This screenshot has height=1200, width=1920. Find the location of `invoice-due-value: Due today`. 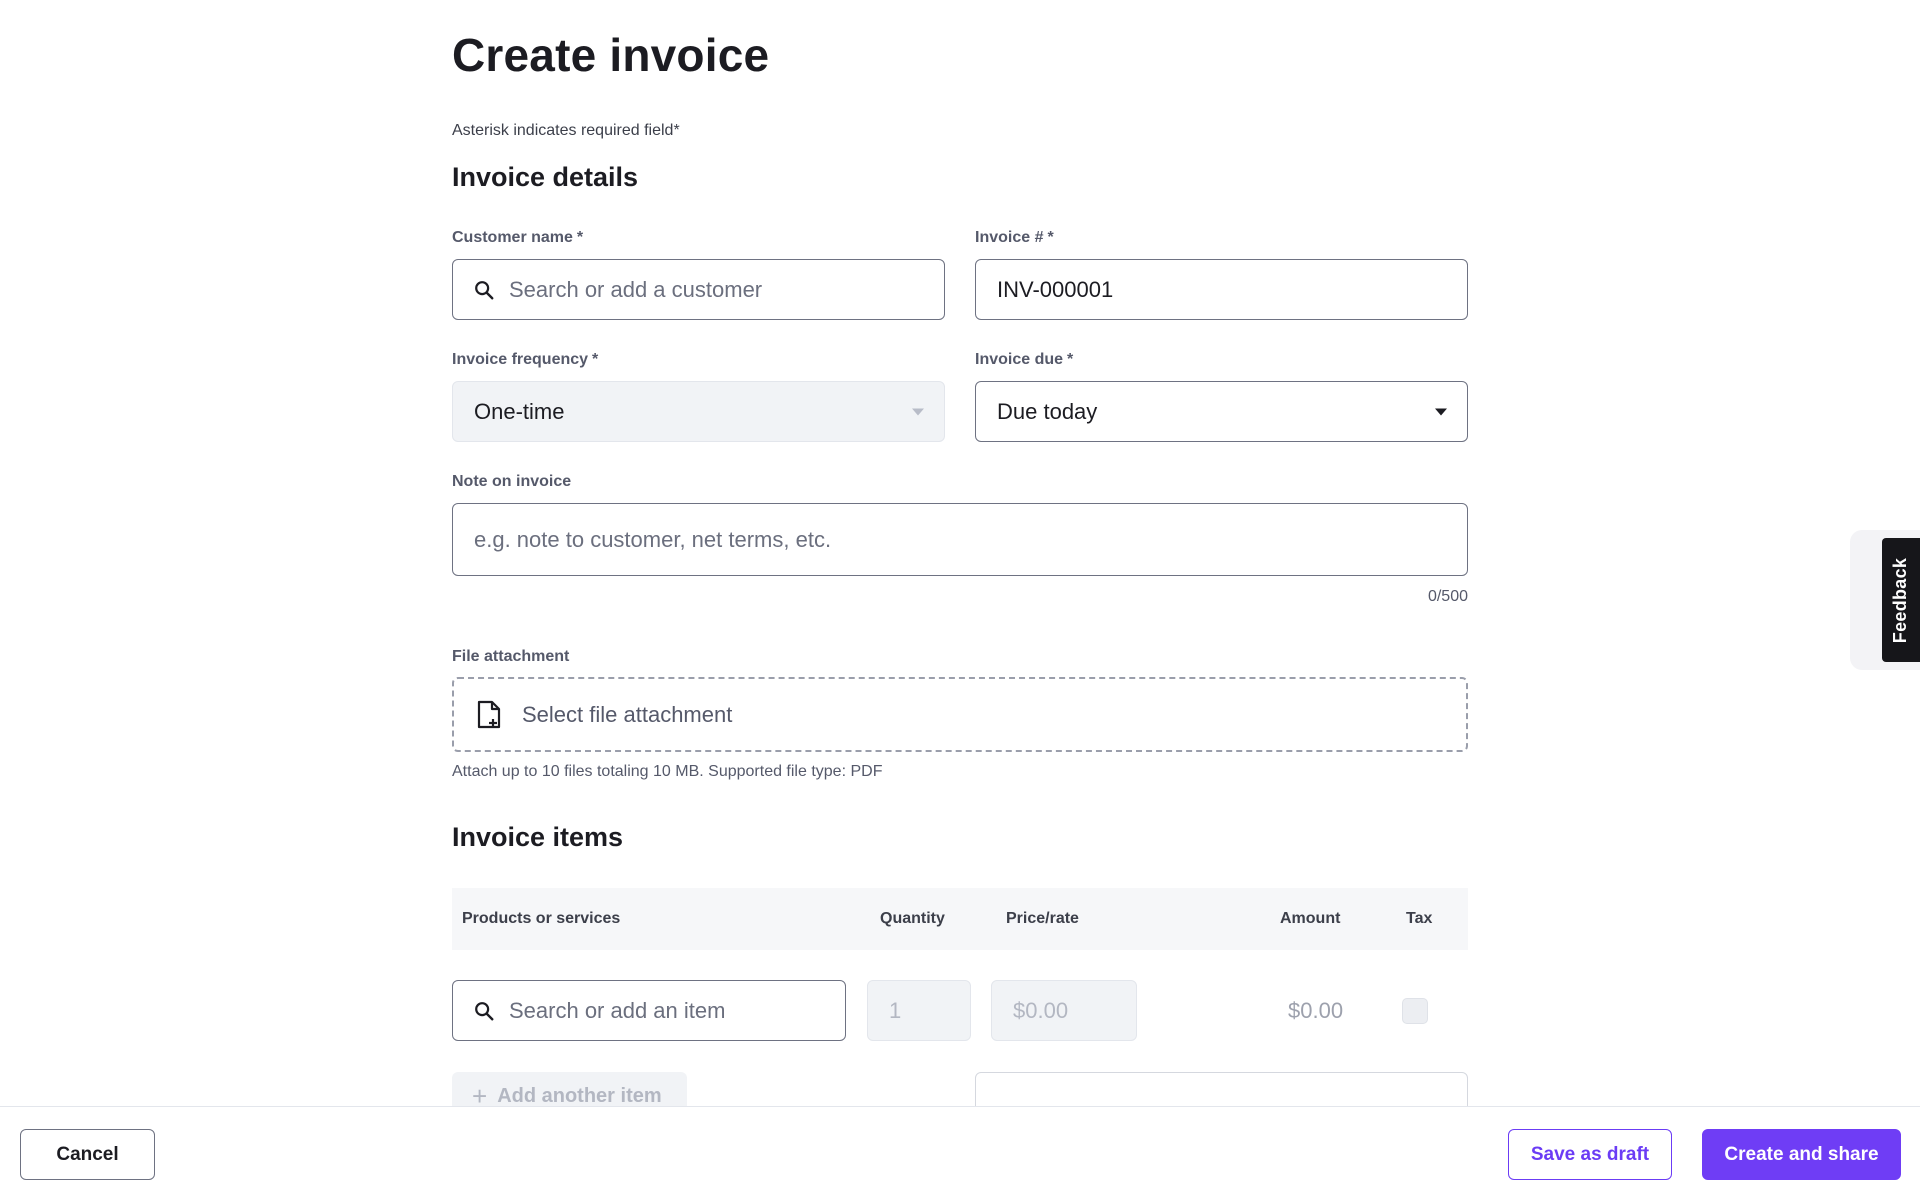

invoice-due-value: Due today is located at coordinates (1047, 411).